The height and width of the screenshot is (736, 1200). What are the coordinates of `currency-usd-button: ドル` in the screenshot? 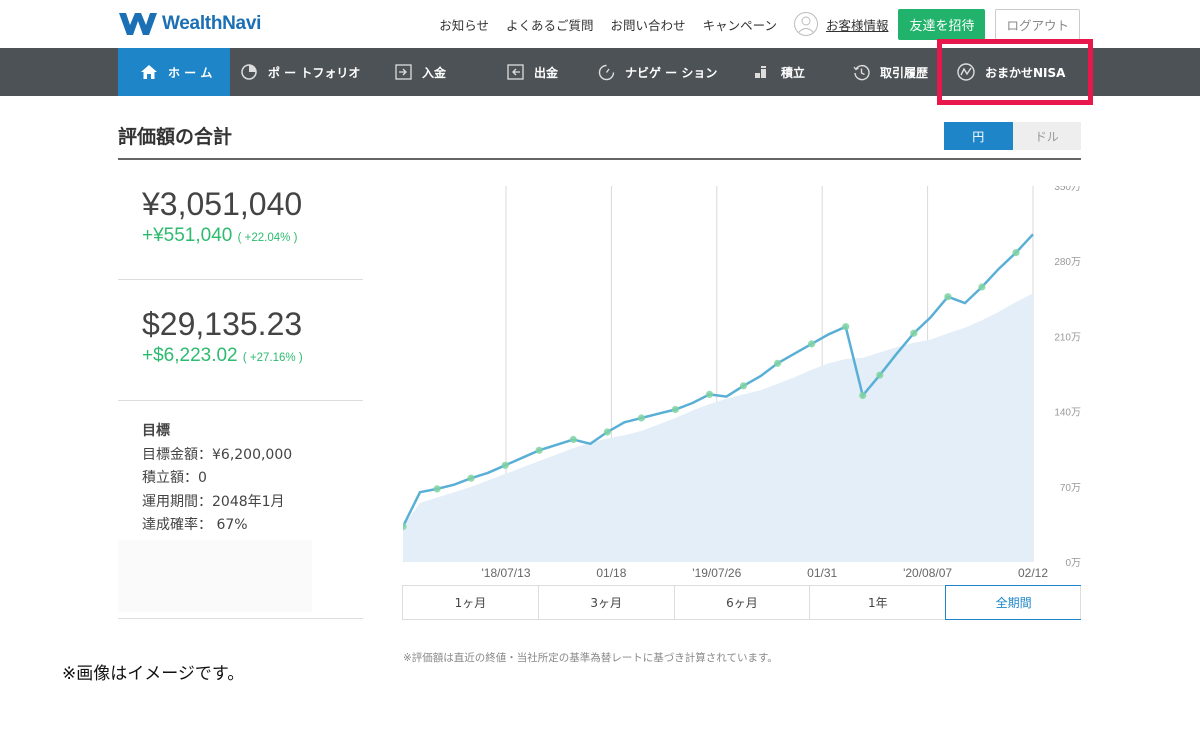 It's located at (1046, 136).